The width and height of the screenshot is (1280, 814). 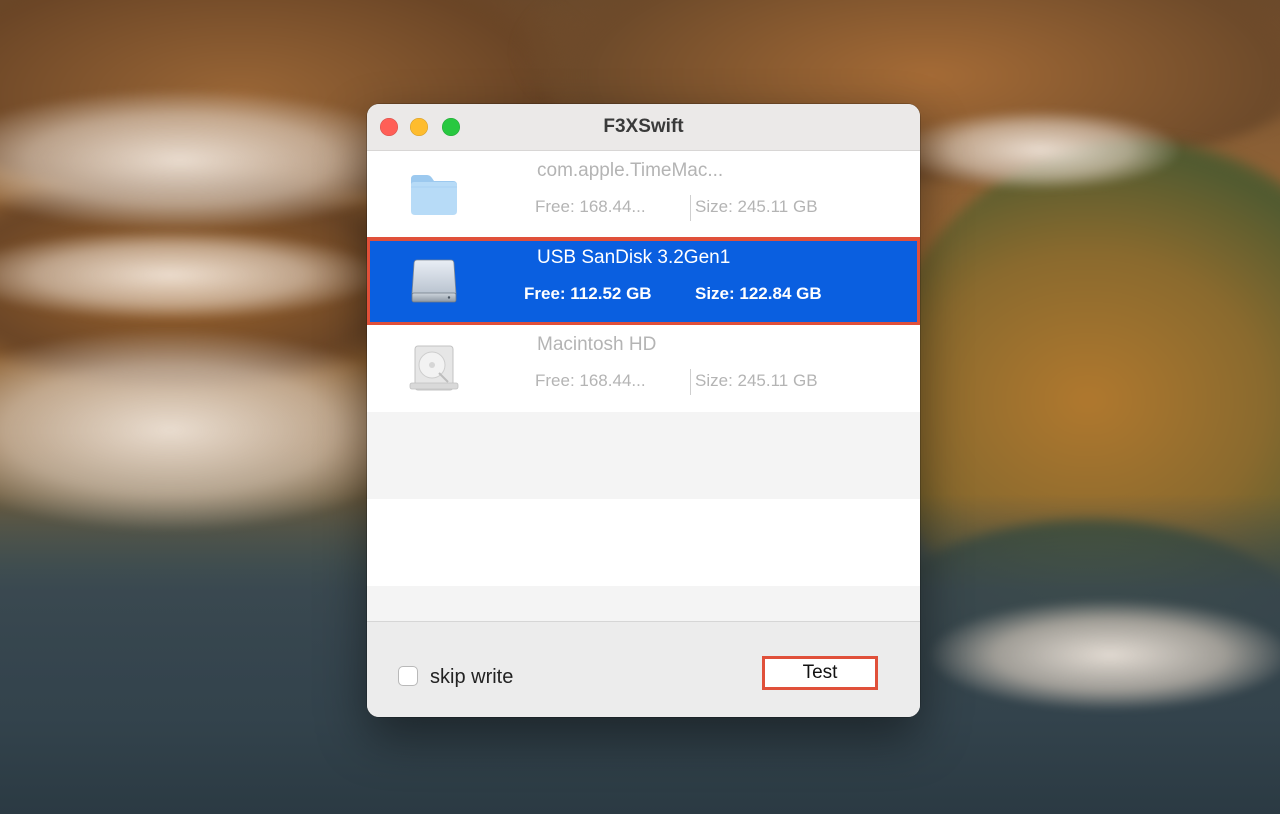 I want to click on window-title: F3XSwift, so click(x=643, y=126).